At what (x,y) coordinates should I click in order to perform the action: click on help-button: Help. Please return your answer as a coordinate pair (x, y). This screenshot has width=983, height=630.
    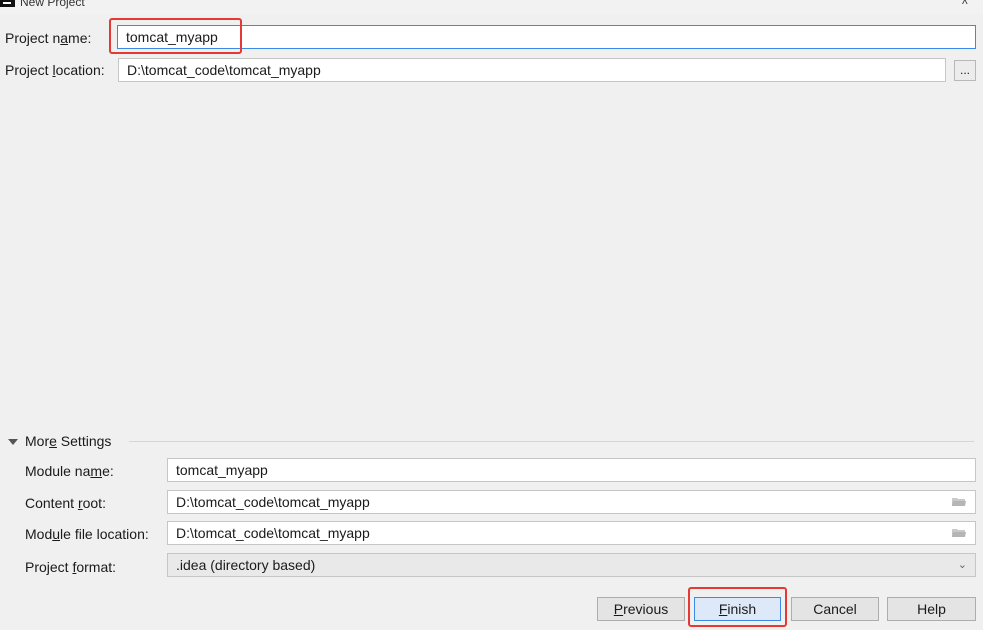
    Looking at the image, I should click on (931, 609).